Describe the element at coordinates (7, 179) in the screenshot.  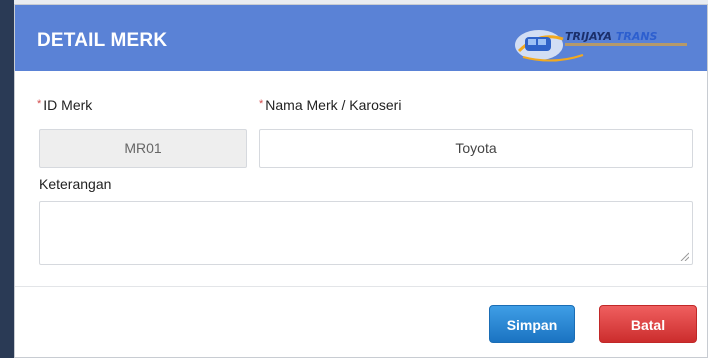
I see `background-edge` at that location.